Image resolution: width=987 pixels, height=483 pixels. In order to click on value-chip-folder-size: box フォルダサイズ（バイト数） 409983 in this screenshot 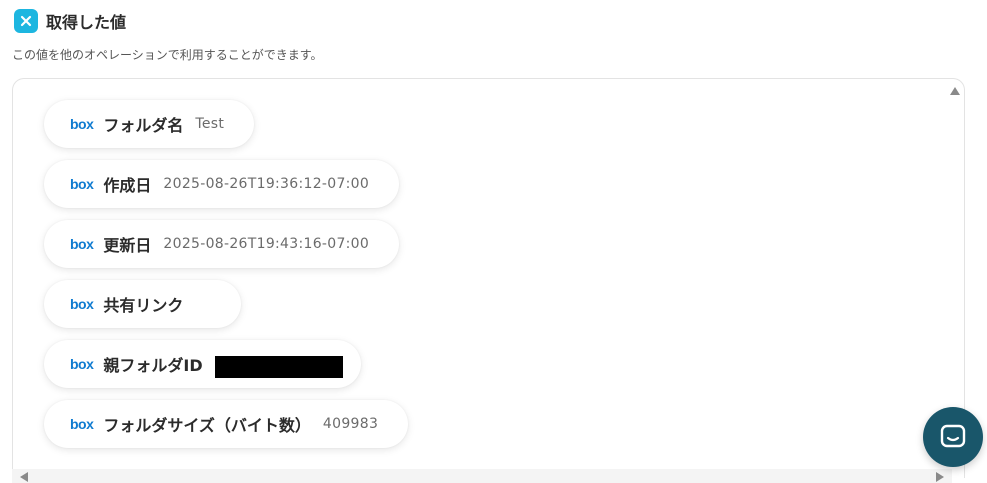, I will do `click(226, 424)`.